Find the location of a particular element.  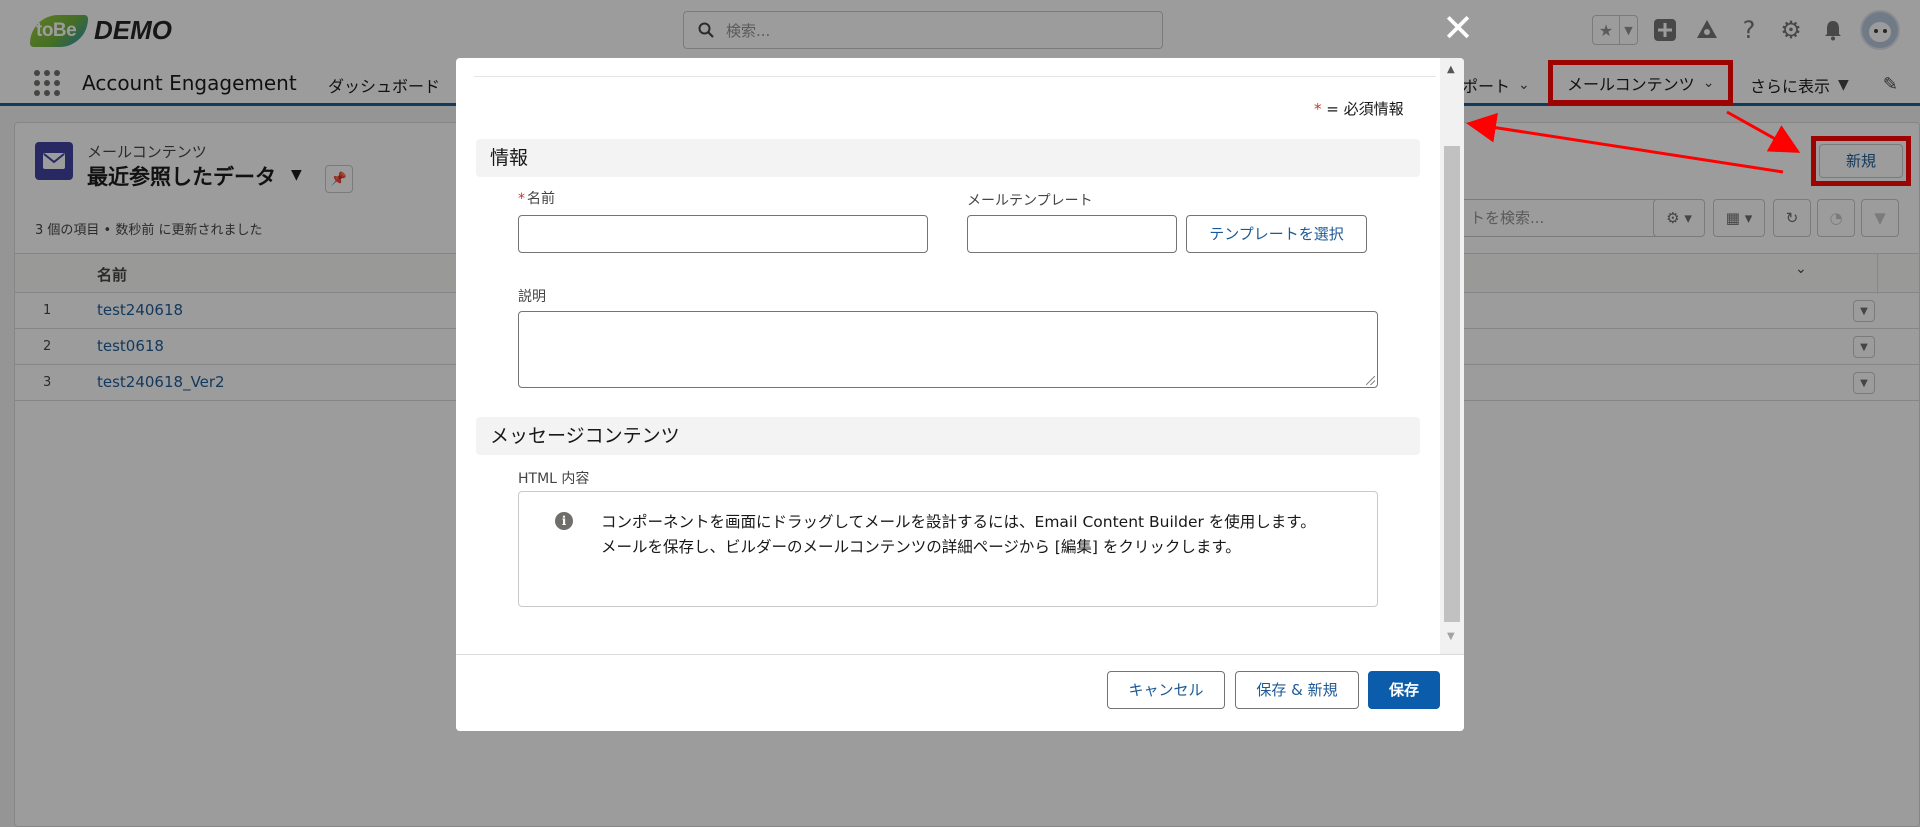

description-field-label: 説明 is located at coordinates (532, 297).